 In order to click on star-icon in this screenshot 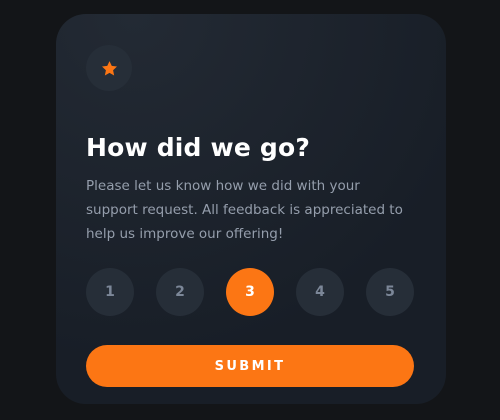, I will do `click(109, 67)`.